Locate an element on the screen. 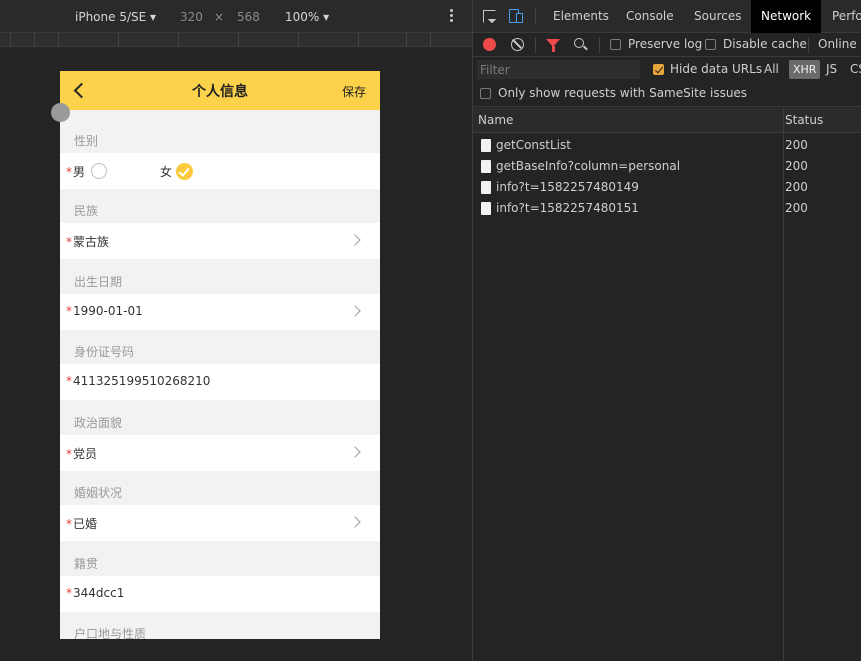 The width and height of the screenshot is (861, 661). samesite-label: Only show requests with SameSite issues is located at coordinates (623, 93).